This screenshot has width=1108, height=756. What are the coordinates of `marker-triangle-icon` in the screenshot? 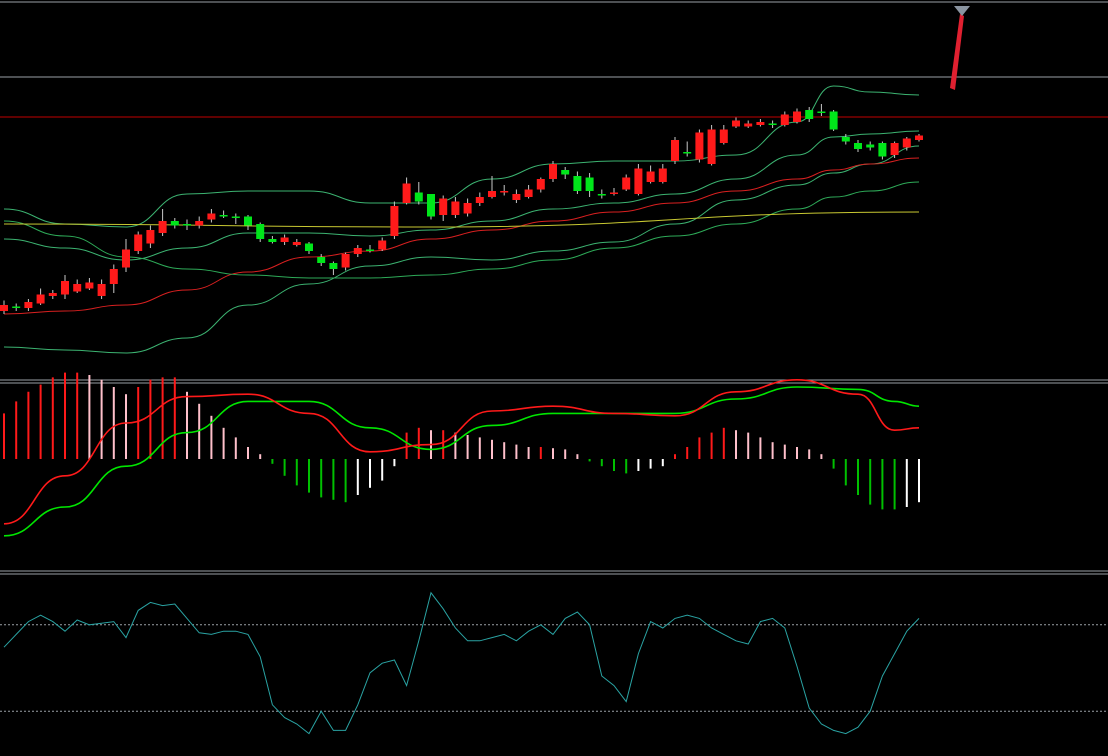 It's located at (962, 11).